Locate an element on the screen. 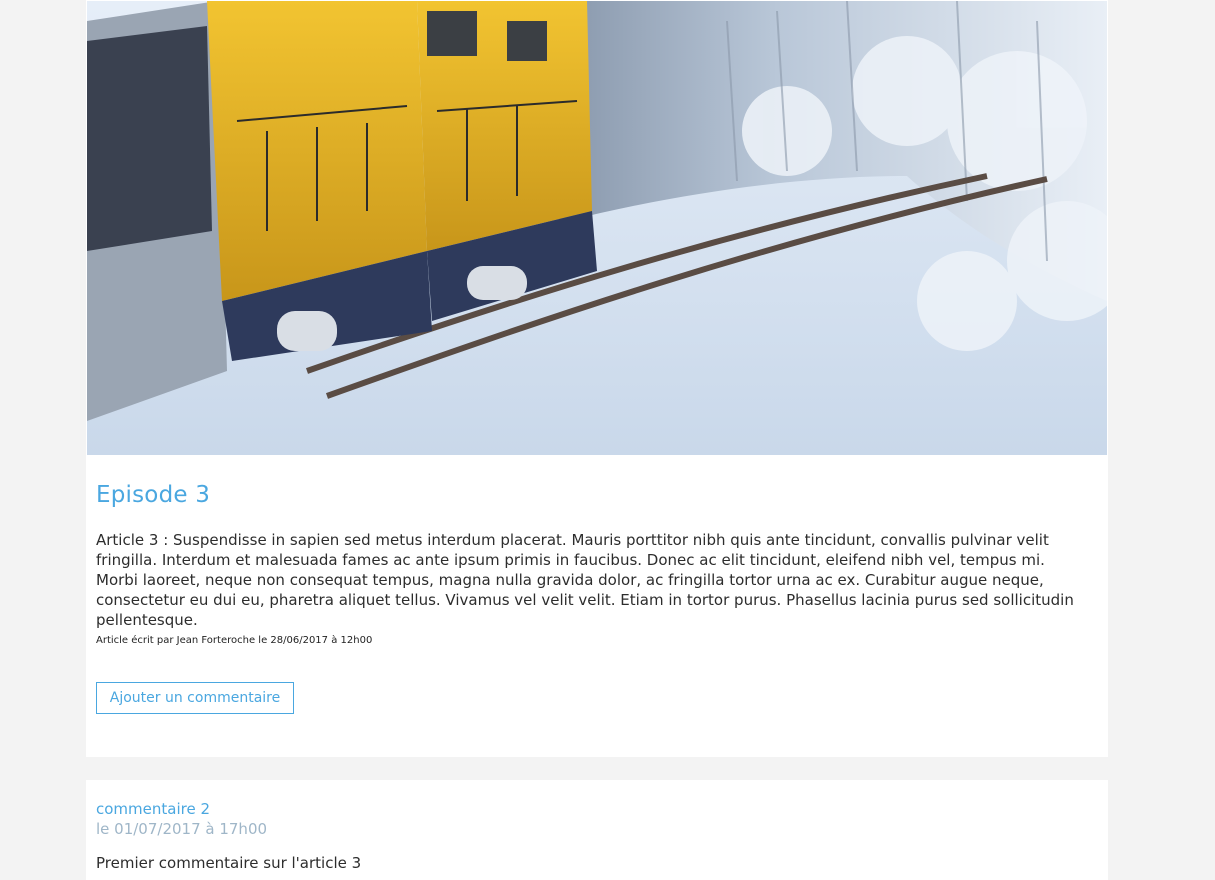  comment-author: commentaire 2 is located at coordinates (153, 809).